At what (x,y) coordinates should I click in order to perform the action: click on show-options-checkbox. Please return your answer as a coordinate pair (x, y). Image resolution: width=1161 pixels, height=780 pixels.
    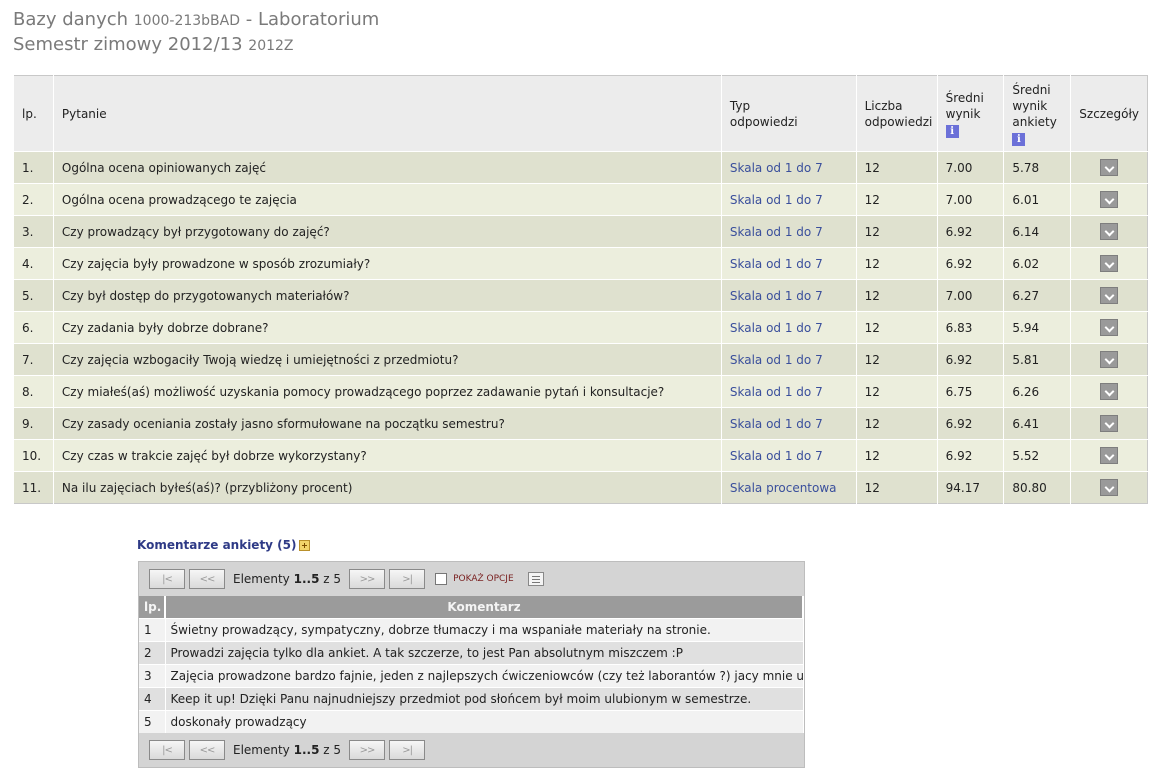
    Looking at the image, I should click on (441, 579).